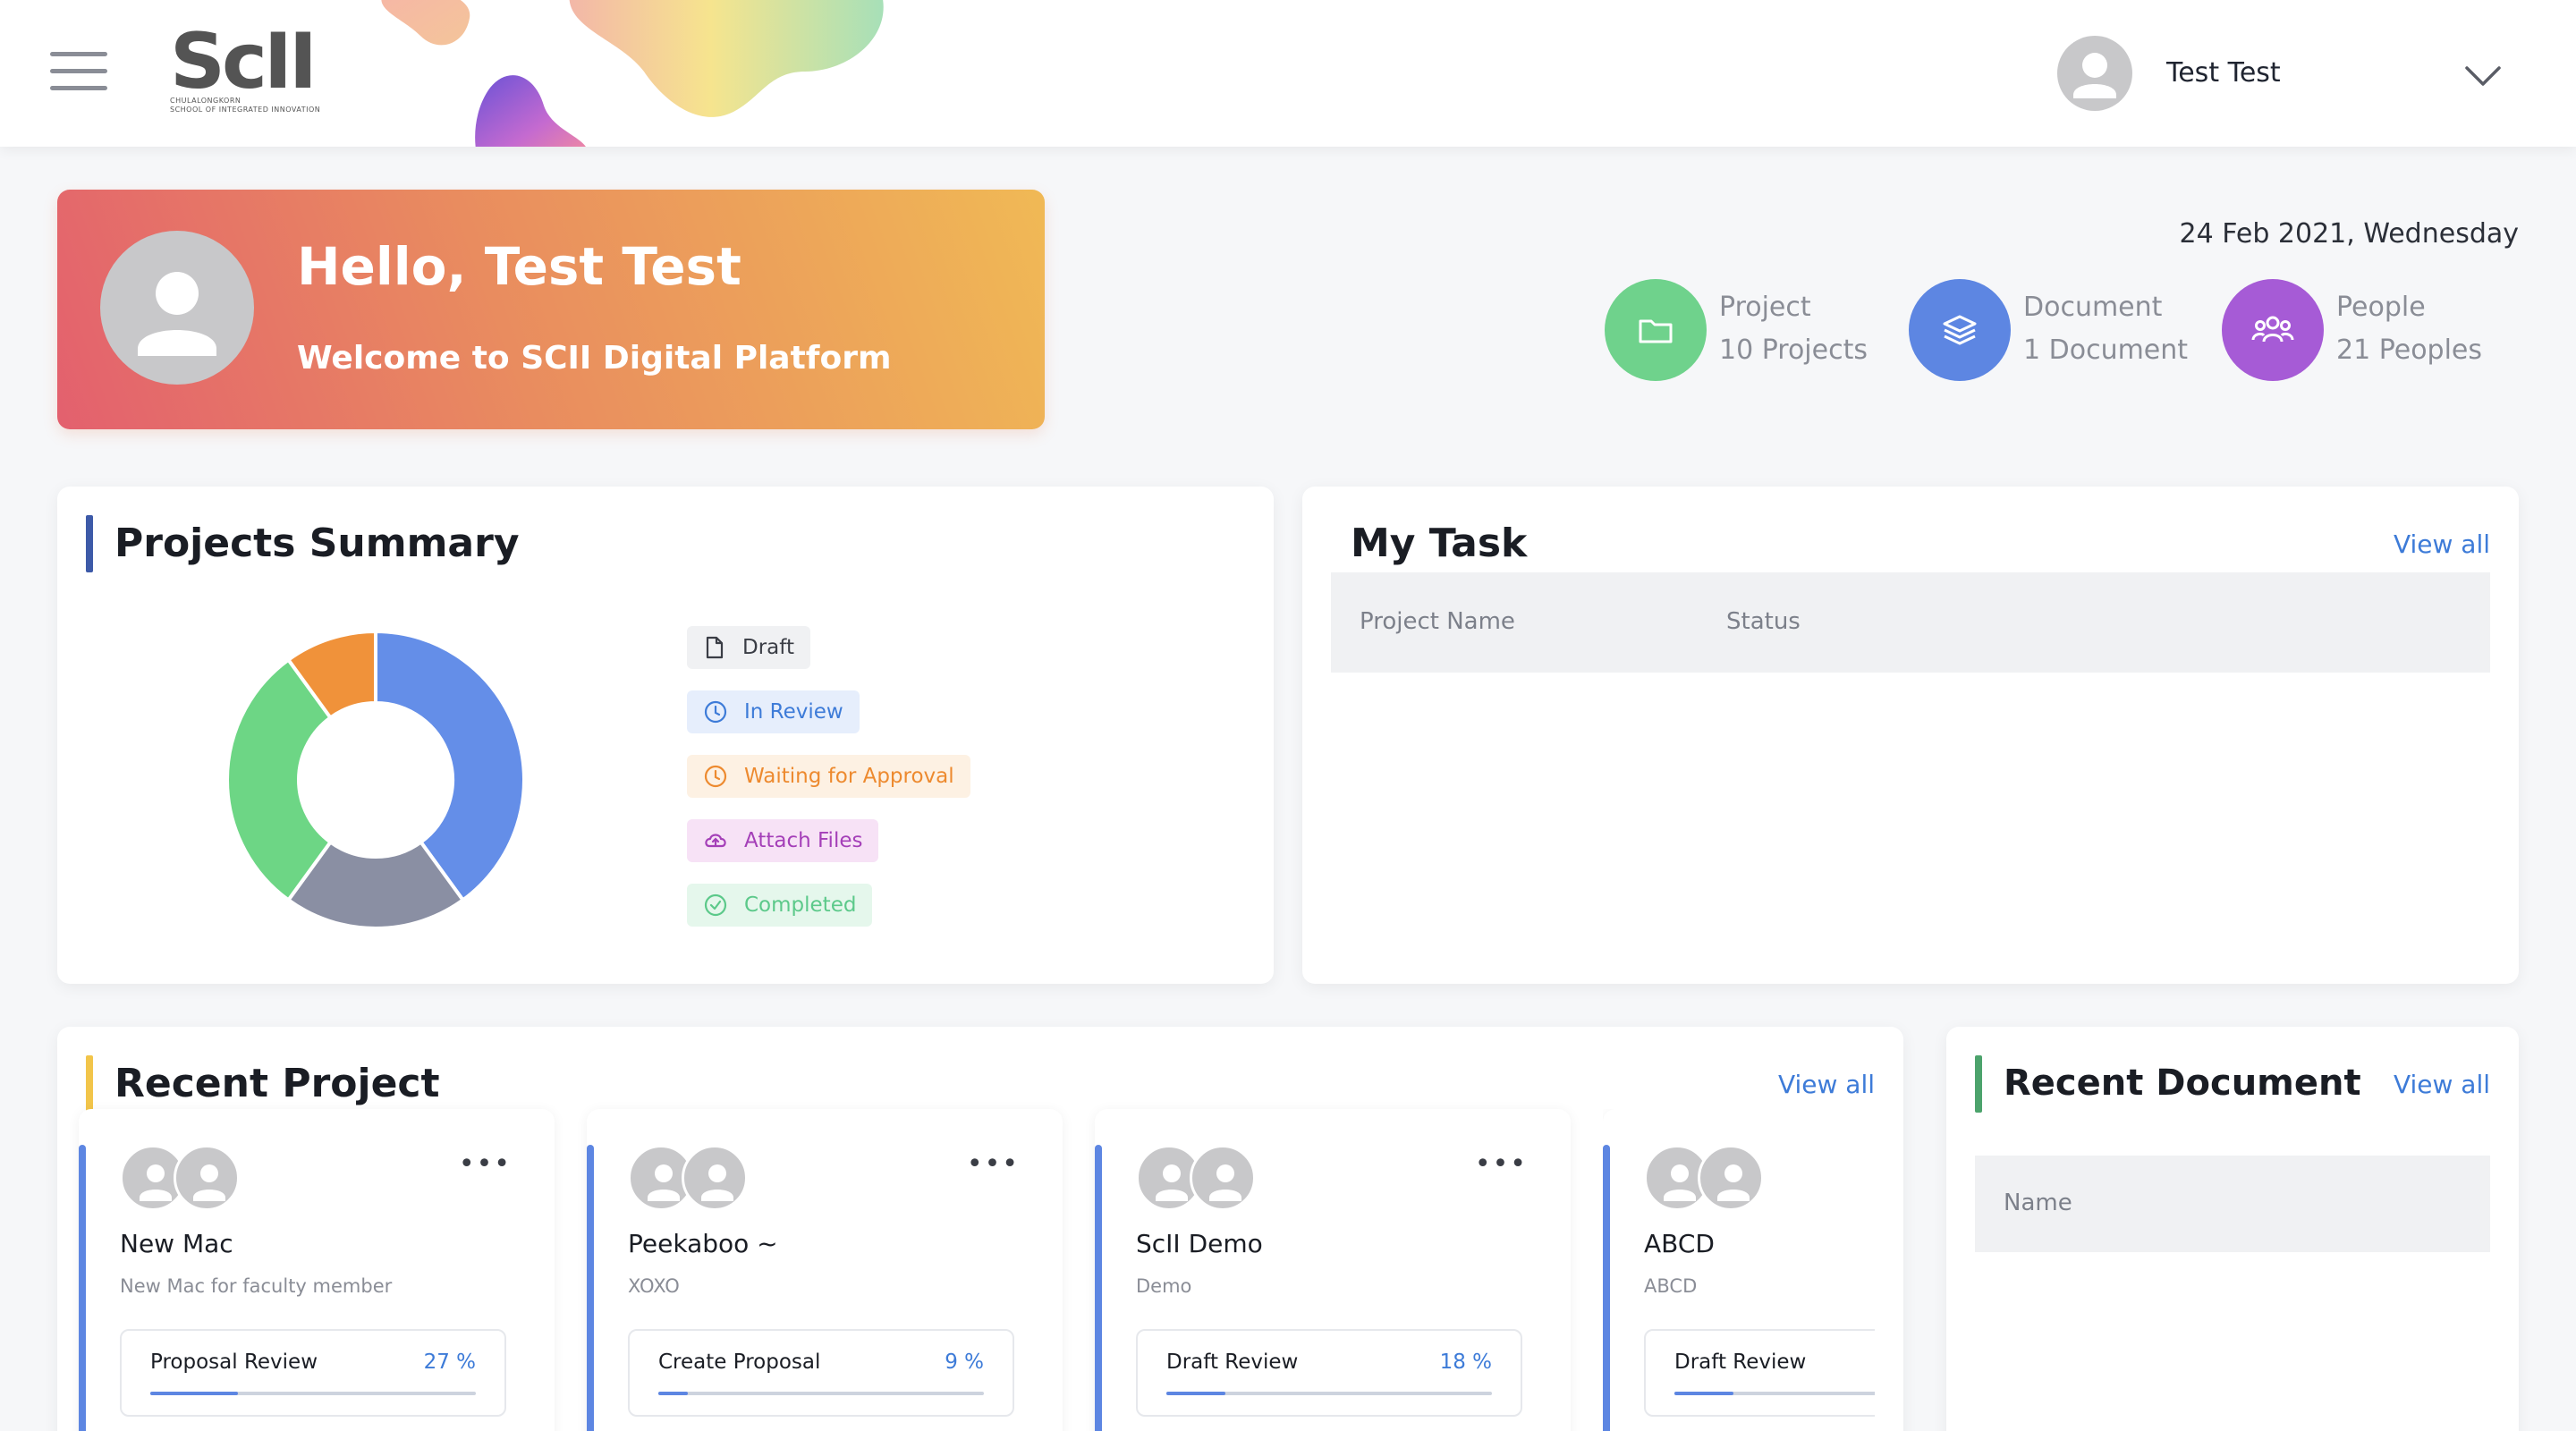 Image resolution: width=2576 pixels, height=1431 pixels. Describe the element at coordinates (768, 648) in the screenshot. I see `legend-label: Draft` at that location.